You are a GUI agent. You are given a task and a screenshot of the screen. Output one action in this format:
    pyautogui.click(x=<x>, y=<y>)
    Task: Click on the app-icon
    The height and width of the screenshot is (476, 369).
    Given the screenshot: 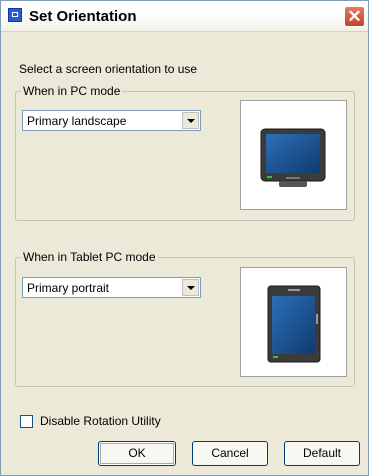 What is the action you would take?
    pyautogui.click(x=15, y=15)
    